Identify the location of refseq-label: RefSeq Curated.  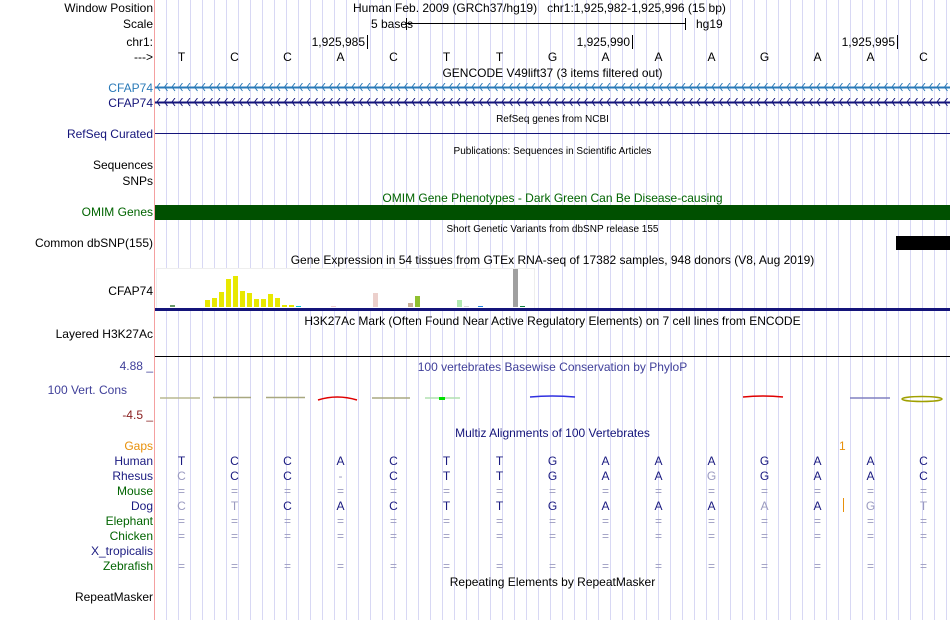
(110, 134).